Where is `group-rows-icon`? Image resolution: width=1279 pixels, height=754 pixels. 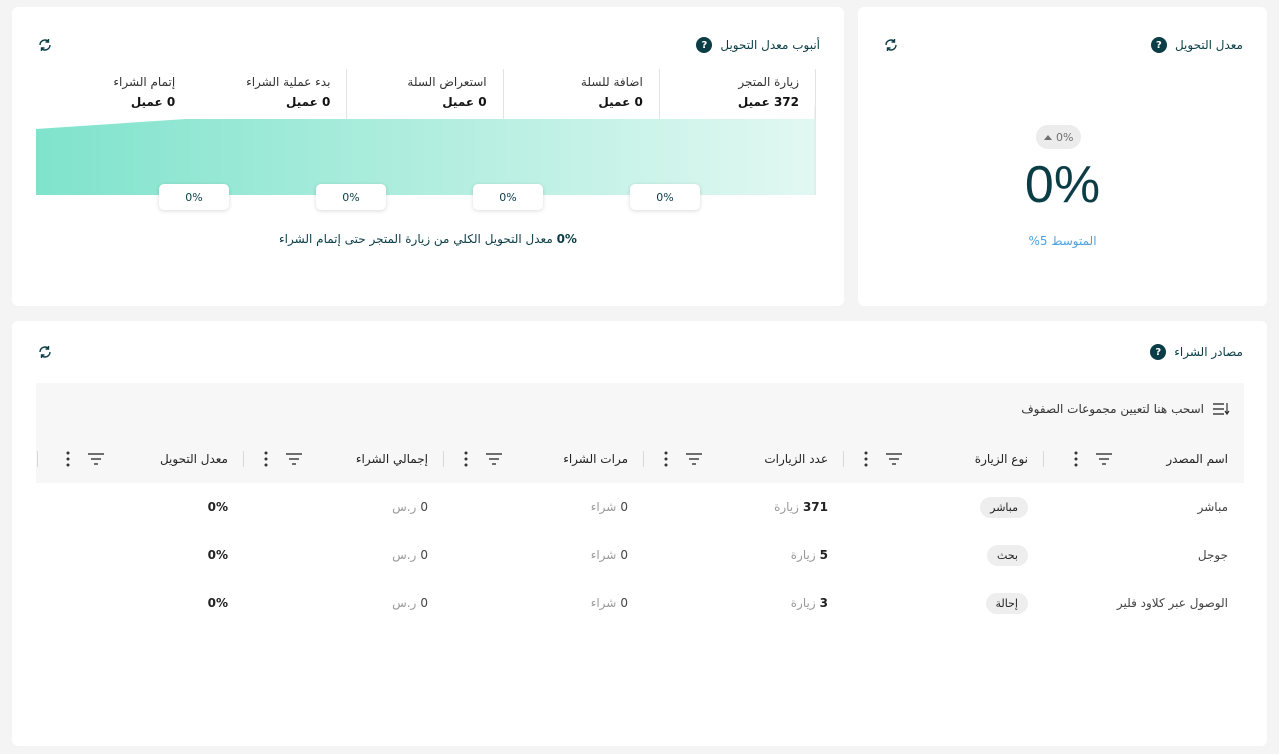
group-rows-icon is located at coordinates (1221, 409).